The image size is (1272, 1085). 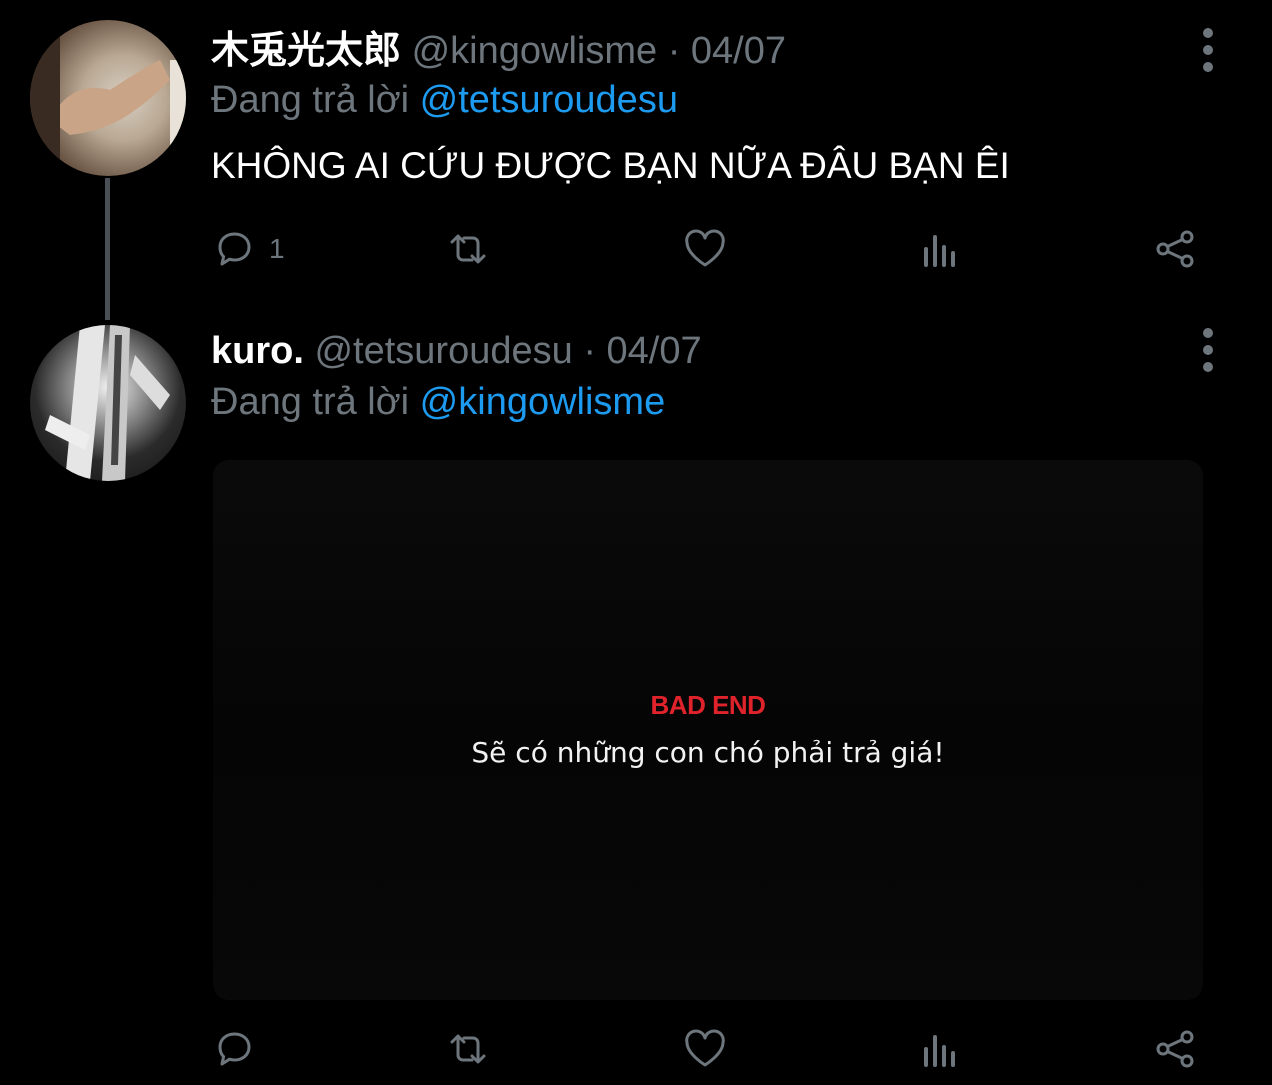 I want to click on tweet-actions, so click(x=711, y=1049).